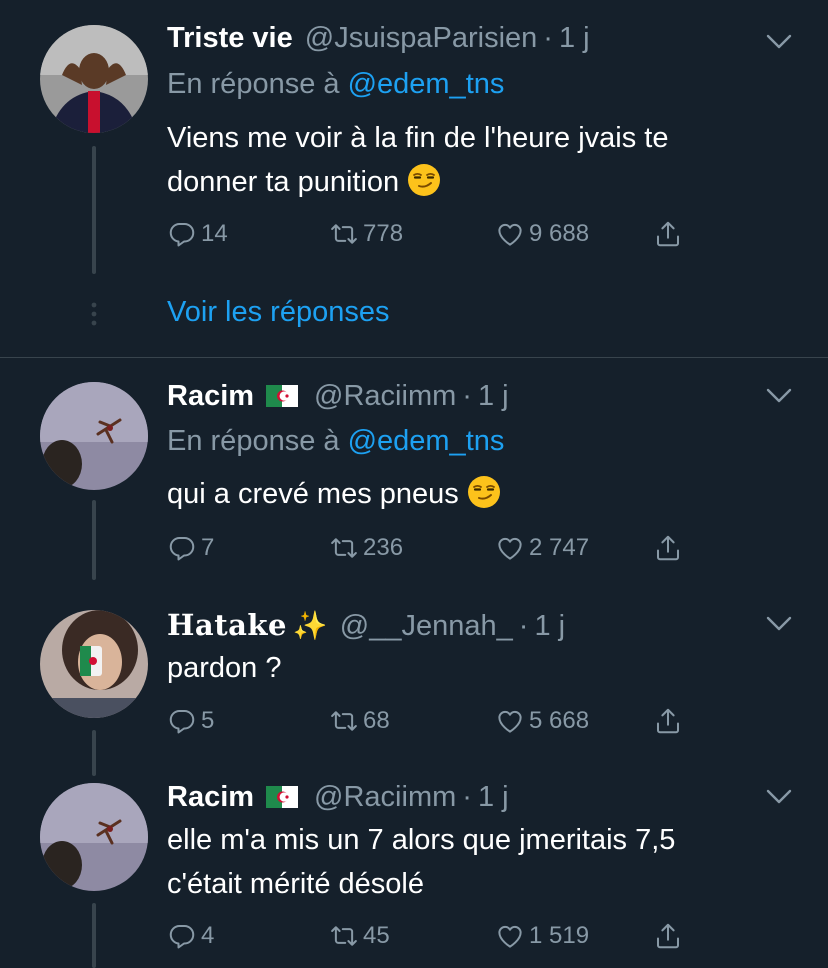 The image size is (828, 968). What do you see at coordinates (359, 936) in the screenshot?
I see `retweet-button: 45` at bounding box center [359, 936].